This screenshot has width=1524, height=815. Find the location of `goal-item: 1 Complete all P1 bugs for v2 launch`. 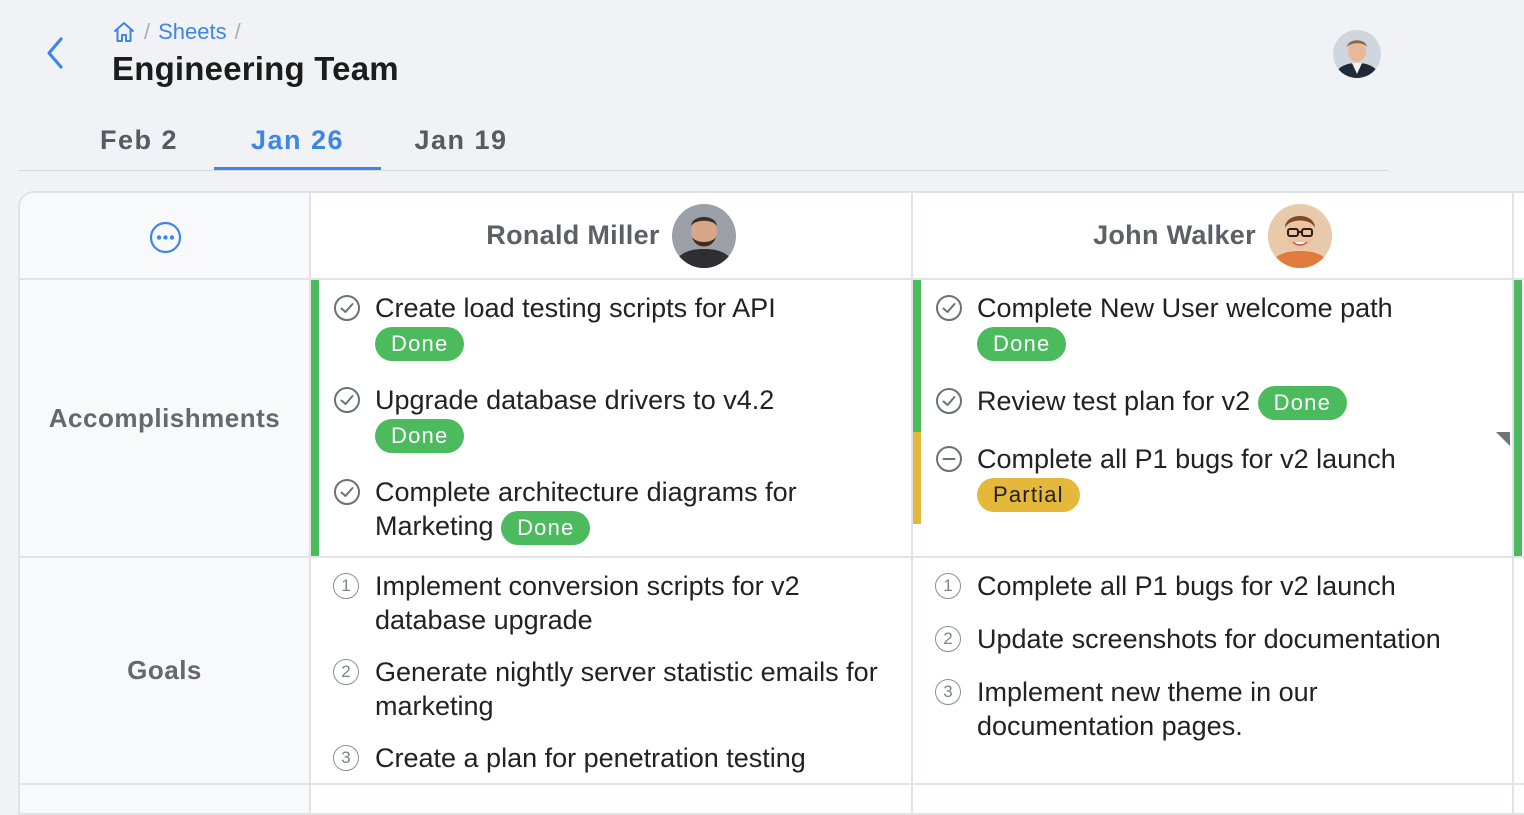

goal-item: 1 Complete all P1 bugs for v2 launch is located at coordinates (1221, 586).